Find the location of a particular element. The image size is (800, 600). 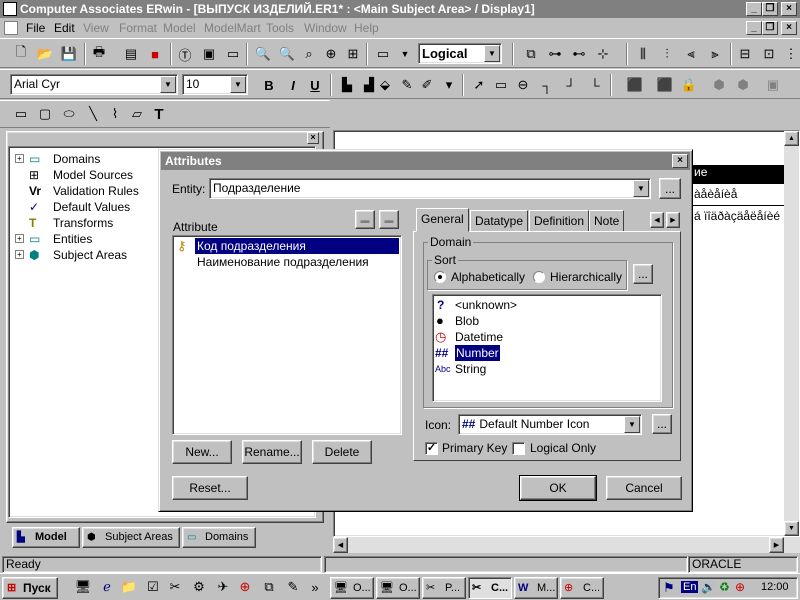

new-icon: 🗋 is located at coordinates (21, 53).